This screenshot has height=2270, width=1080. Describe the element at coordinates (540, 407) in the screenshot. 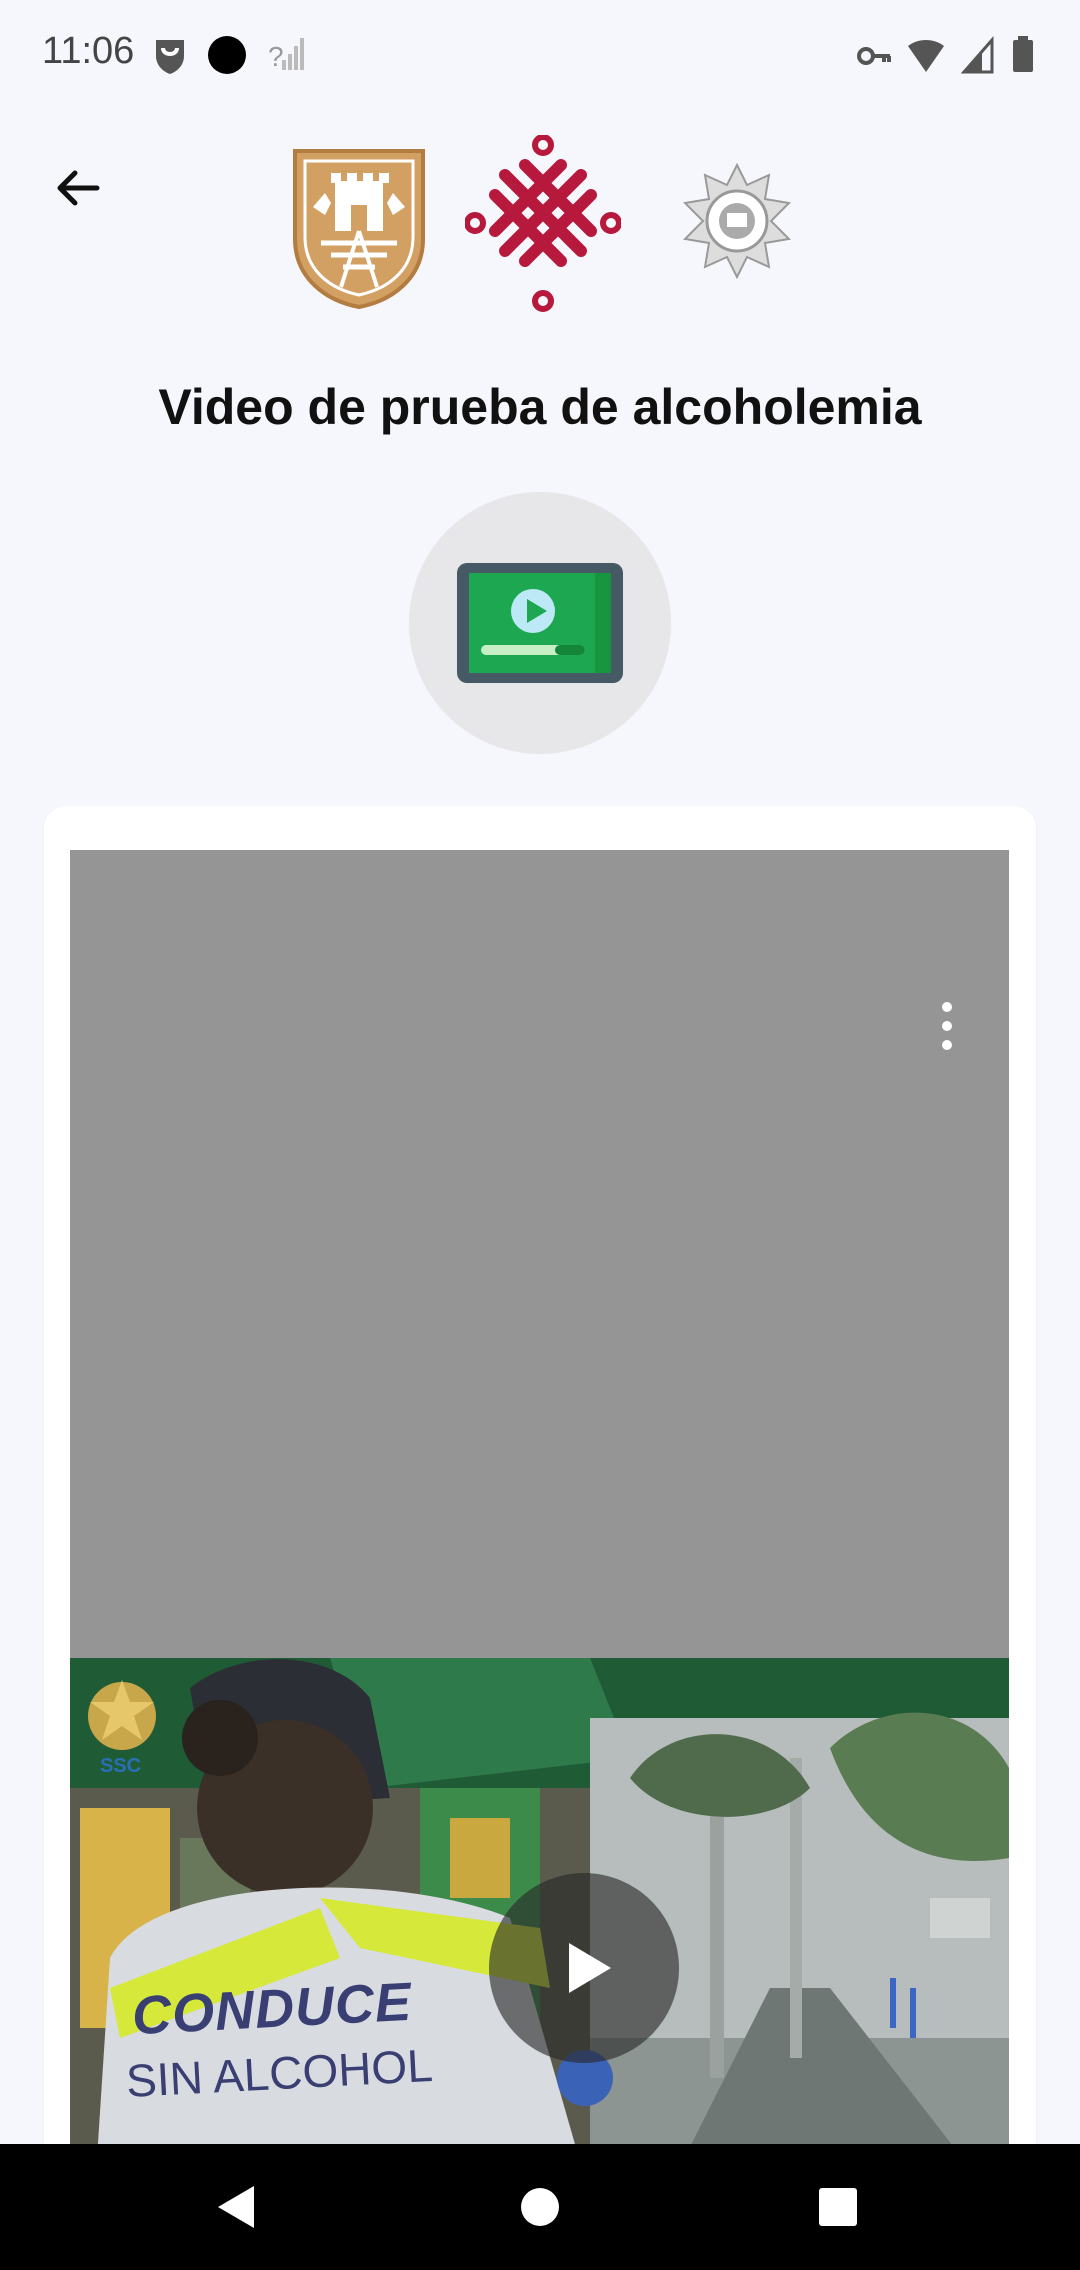

I see `page-title: Video de prueba de alcoholemia` at that location.